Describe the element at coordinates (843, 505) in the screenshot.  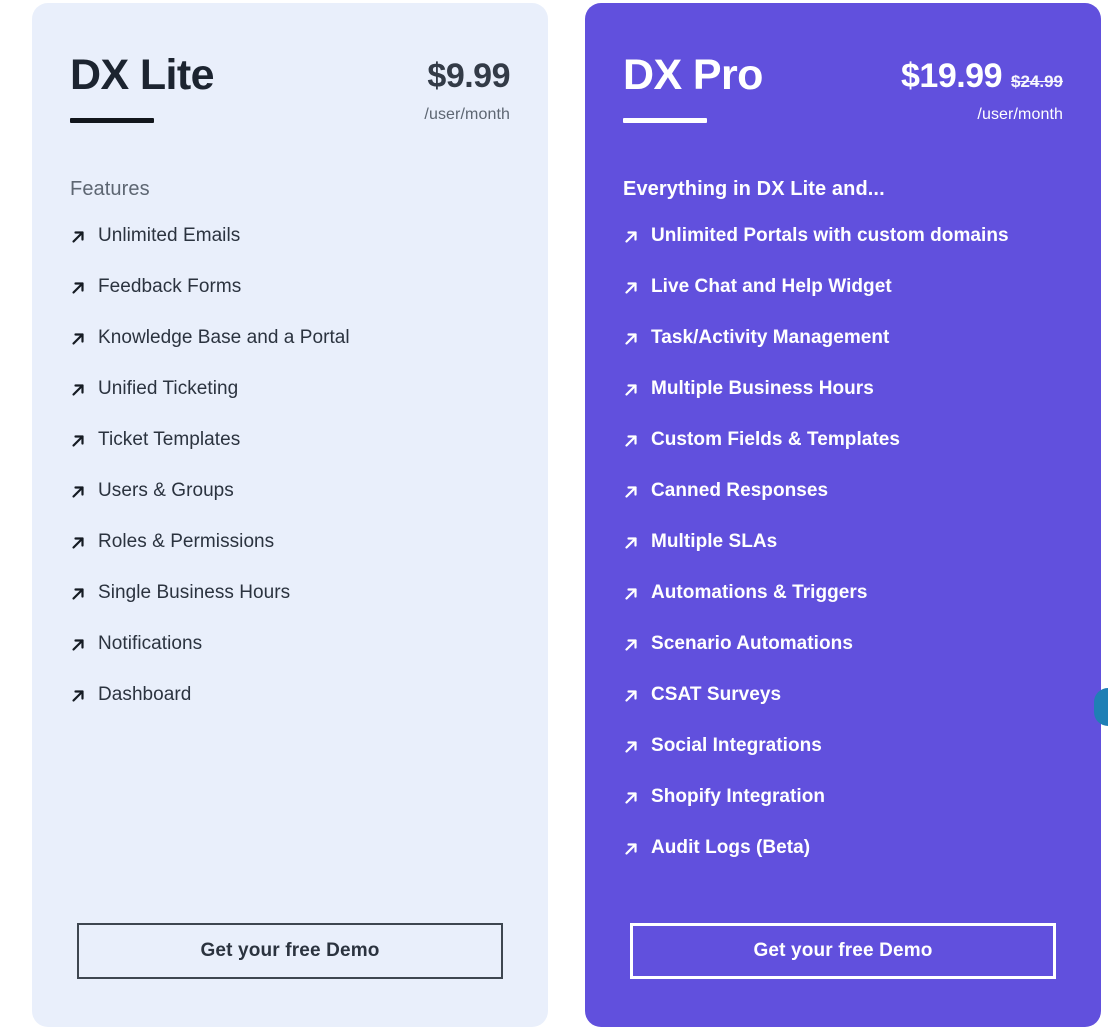
I see `feature-list-item: Canned Responses` at that location.